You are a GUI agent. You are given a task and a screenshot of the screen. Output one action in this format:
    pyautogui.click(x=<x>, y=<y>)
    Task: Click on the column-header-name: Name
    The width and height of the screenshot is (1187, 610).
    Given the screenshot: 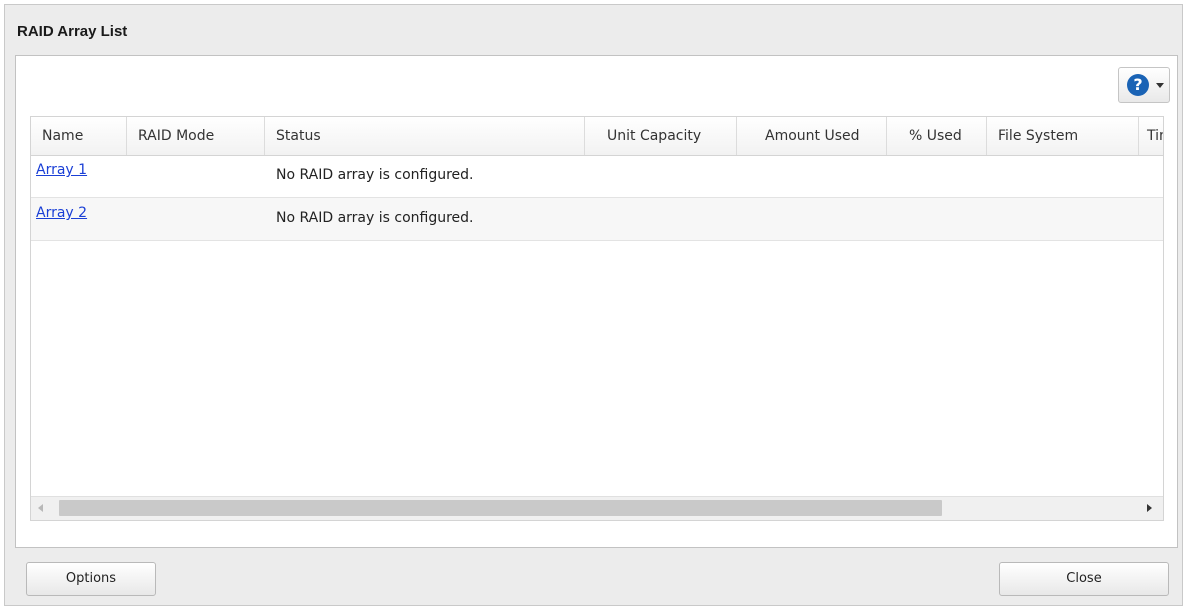 What is the action you would take?
    pyautogui.click(x=79, y=136)
    